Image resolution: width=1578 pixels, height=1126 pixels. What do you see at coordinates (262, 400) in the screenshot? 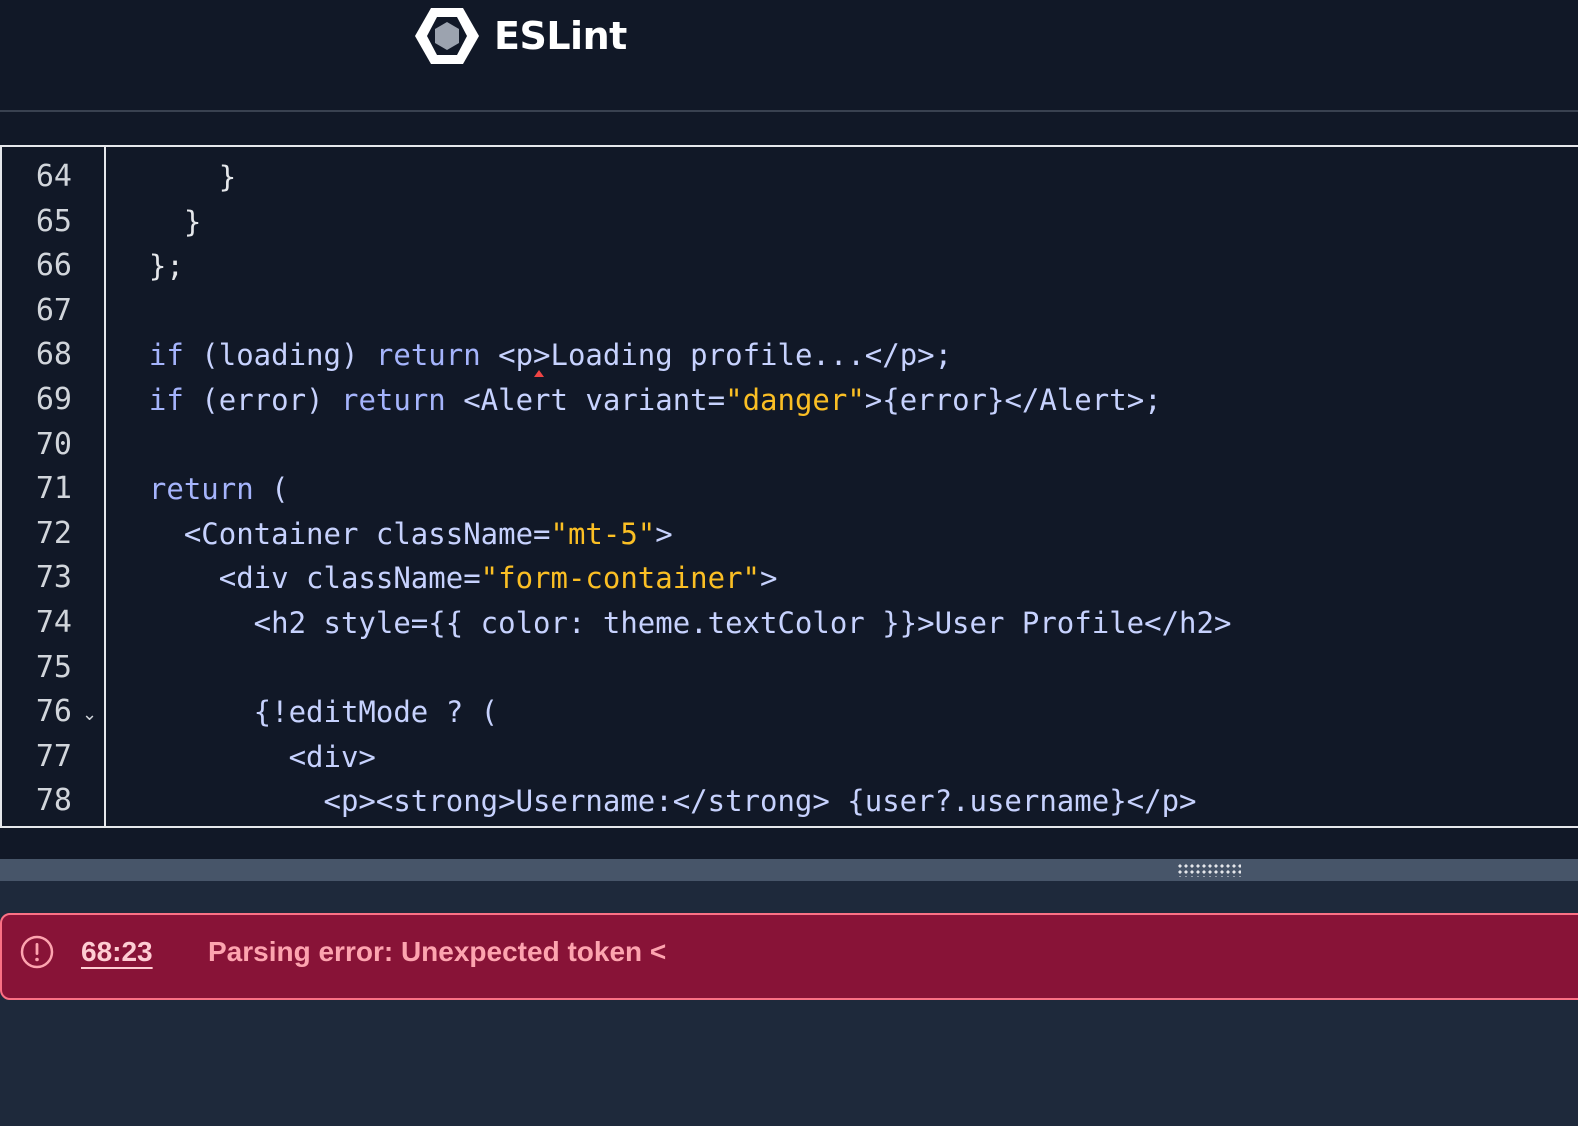
I see `code-token: (error)` at bounding box center [262, 400].